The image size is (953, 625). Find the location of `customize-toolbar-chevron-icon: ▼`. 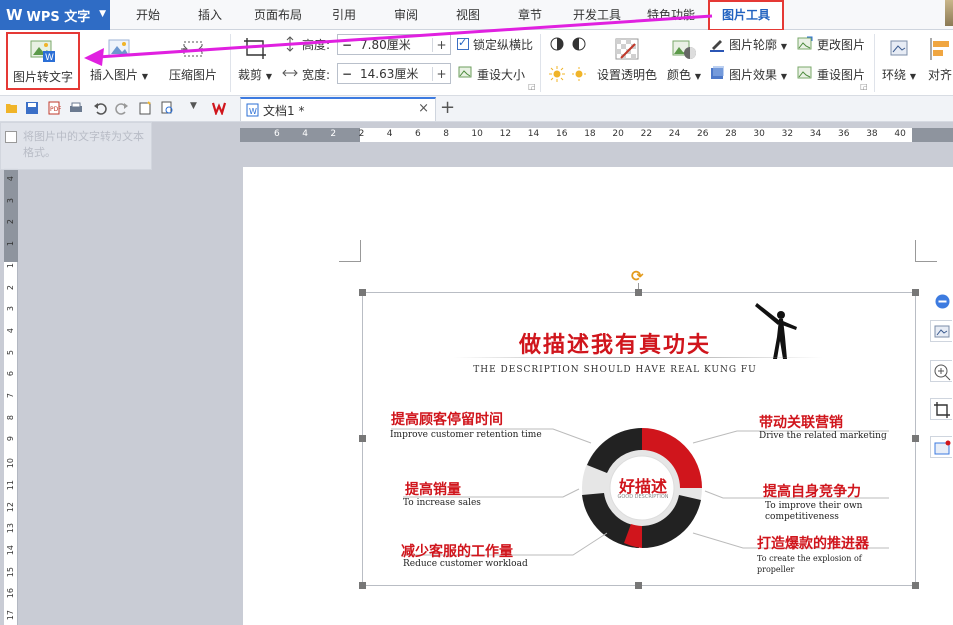

customize-toolbar-chevron-icon: ▼ is located at coordinates (193, 106).